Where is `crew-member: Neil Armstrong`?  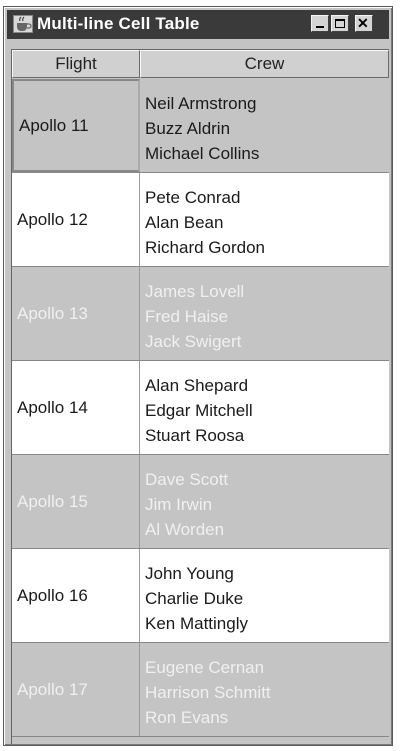 crew-member: Neil Armstrong is located at coordinates (201, 103).